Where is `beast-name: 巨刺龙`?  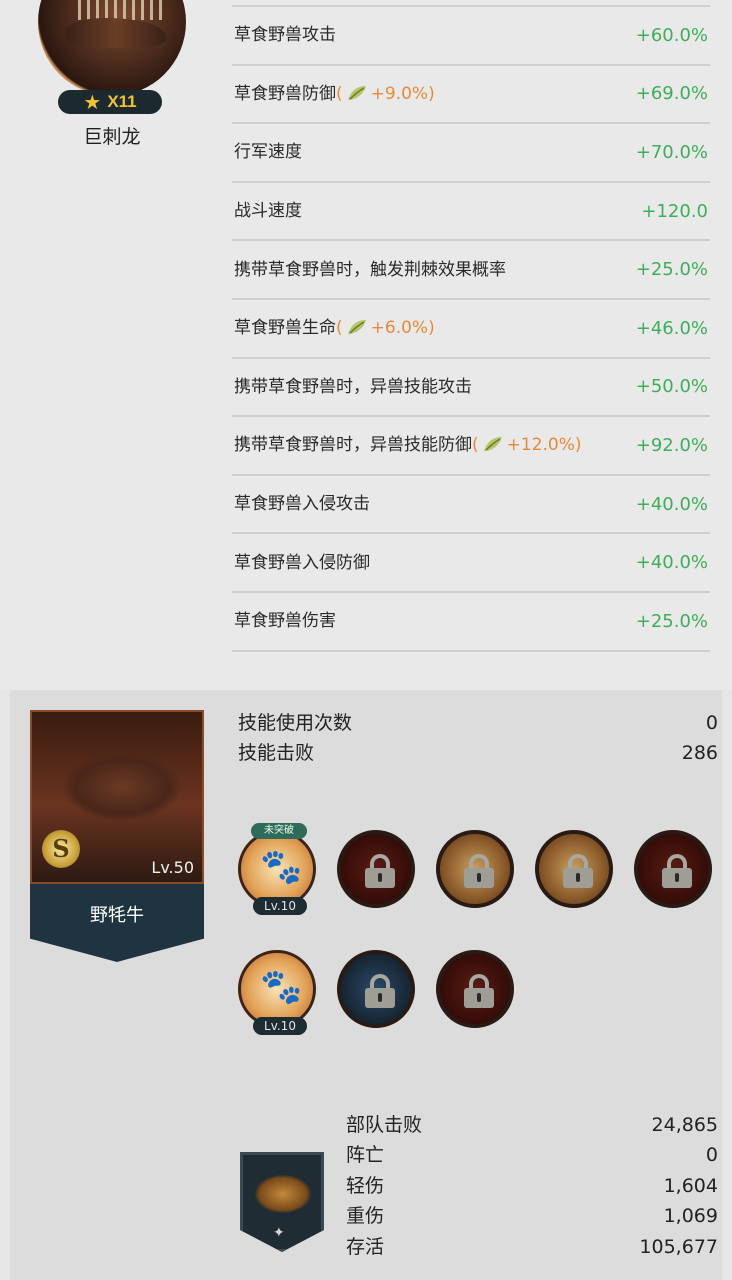
beast-name: 巨刺龙 is located at coordinates (112, 137).